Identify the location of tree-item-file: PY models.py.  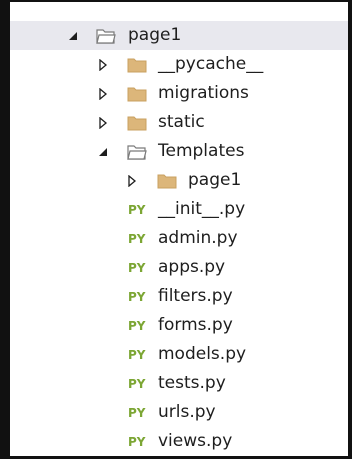
(179, 354).